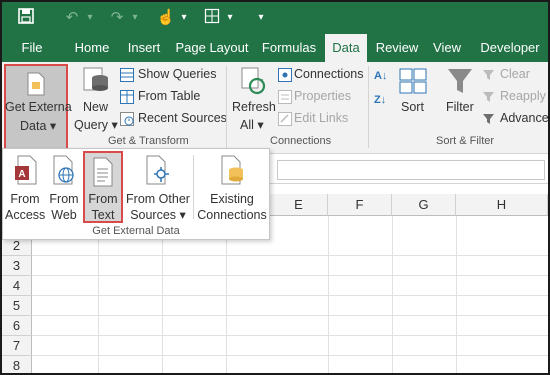 The width and height of the screenshot is (550, 375). What do you see at coordinates (184, 18) in the screenshot?
I see `touch-dropdown-icon: ▾` at bounding box center [184, 18].